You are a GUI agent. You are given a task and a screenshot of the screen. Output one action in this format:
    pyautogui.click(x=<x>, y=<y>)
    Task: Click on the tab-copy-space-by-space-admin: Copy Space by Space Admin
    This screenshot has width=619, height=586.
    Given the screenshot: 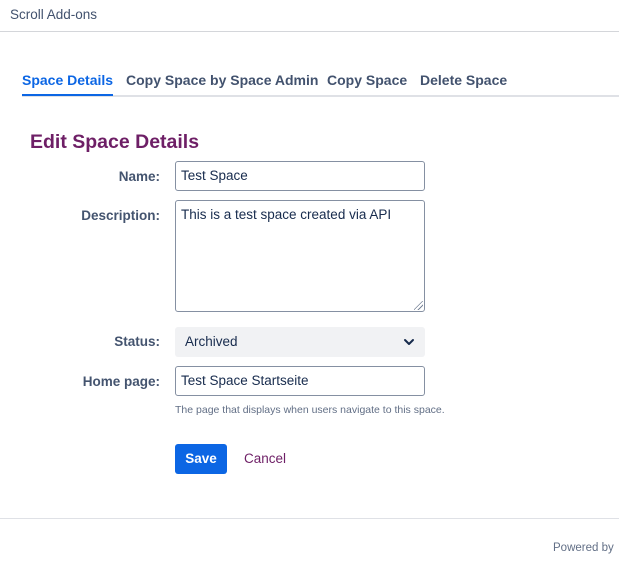 What is the action you would take?
    pyautogui.click(x=222, y=80)
    